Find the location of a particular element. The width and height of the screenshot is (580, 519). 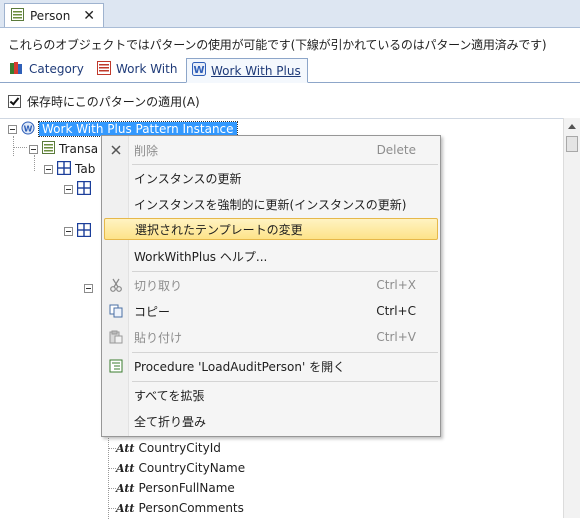

tree-node-collapsed is located at coordinates (88, 288).